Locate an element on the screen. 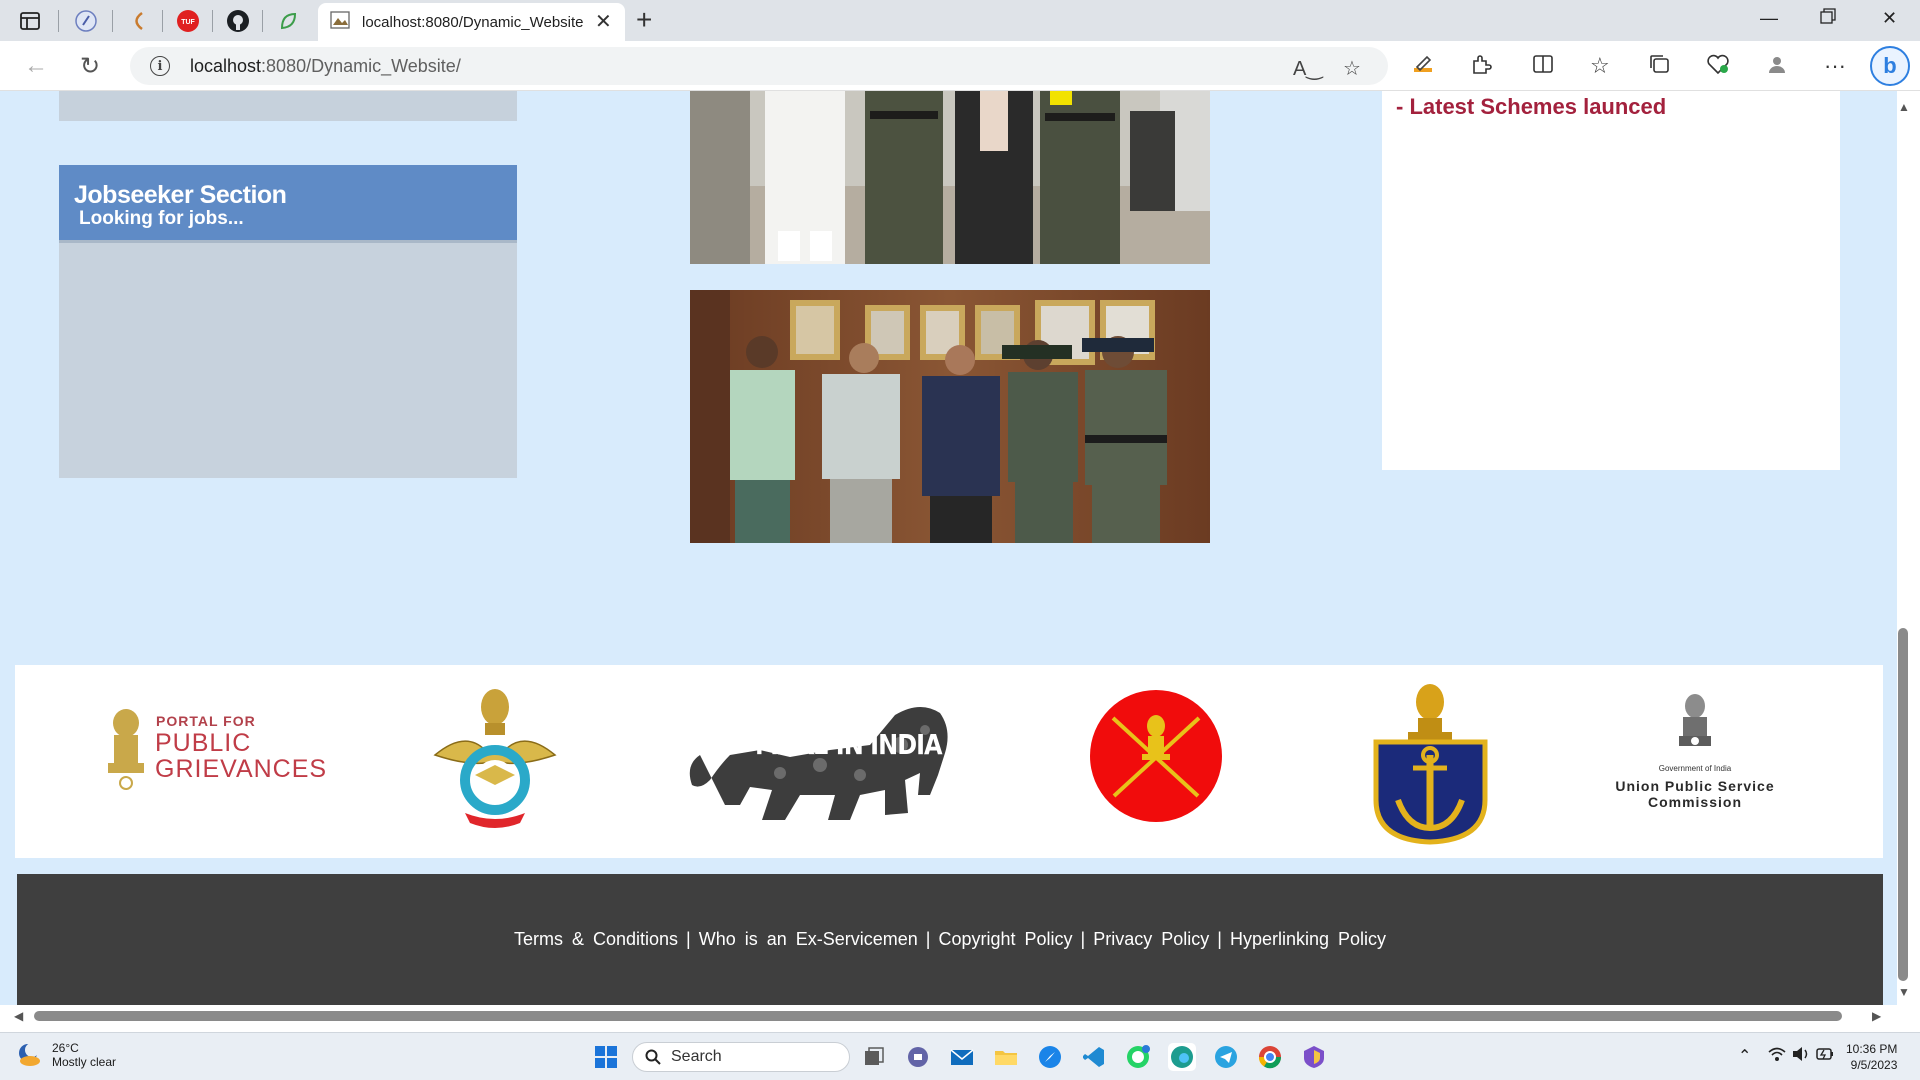  upsc-line1: Union Public Service is located at coordinates (1695, 786).